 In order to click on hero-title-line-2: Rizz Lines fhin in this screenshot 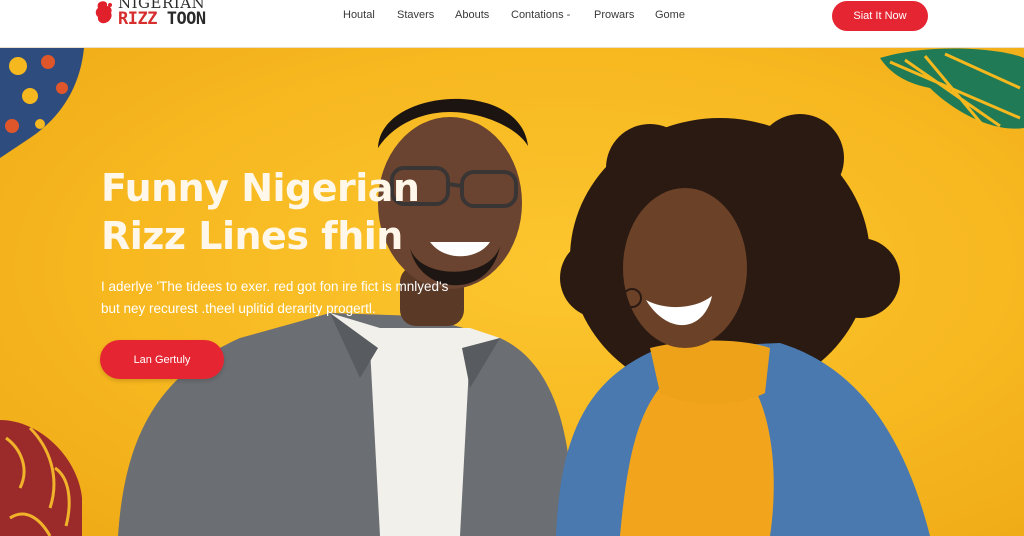, I will do `click(252, 236)`.